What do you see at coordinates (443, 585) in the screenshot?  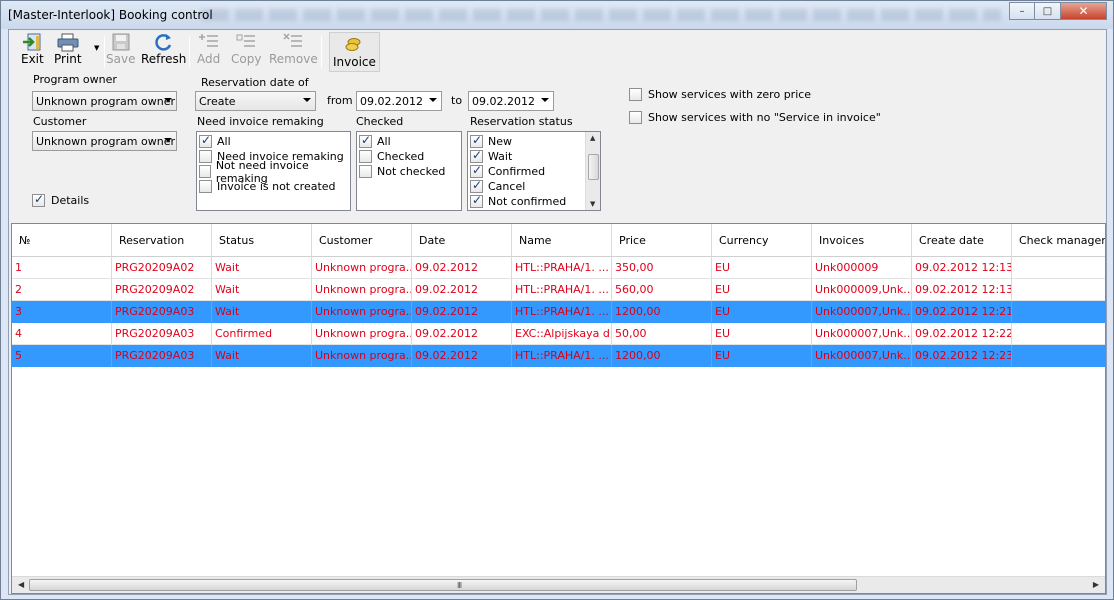 I see `scroll-thumb: III` at bounding box center [443, 585].